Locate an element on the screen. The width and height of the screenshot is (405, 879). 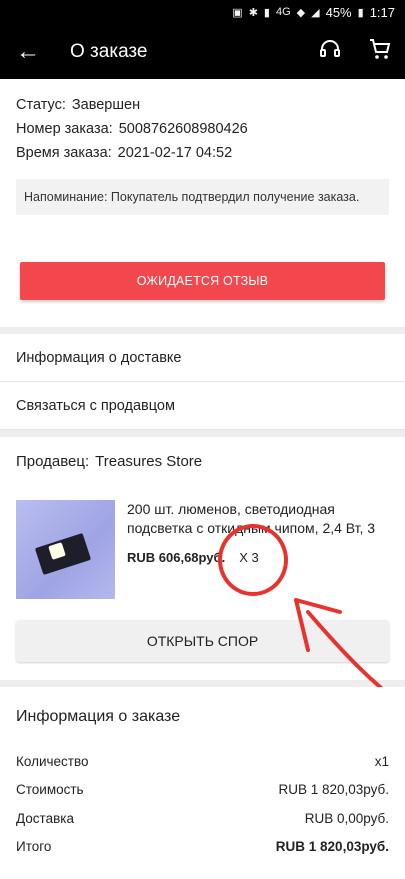
order-time-row: Время заказа: 2021-02-17 04:52 is located at coordinates (202, 153).